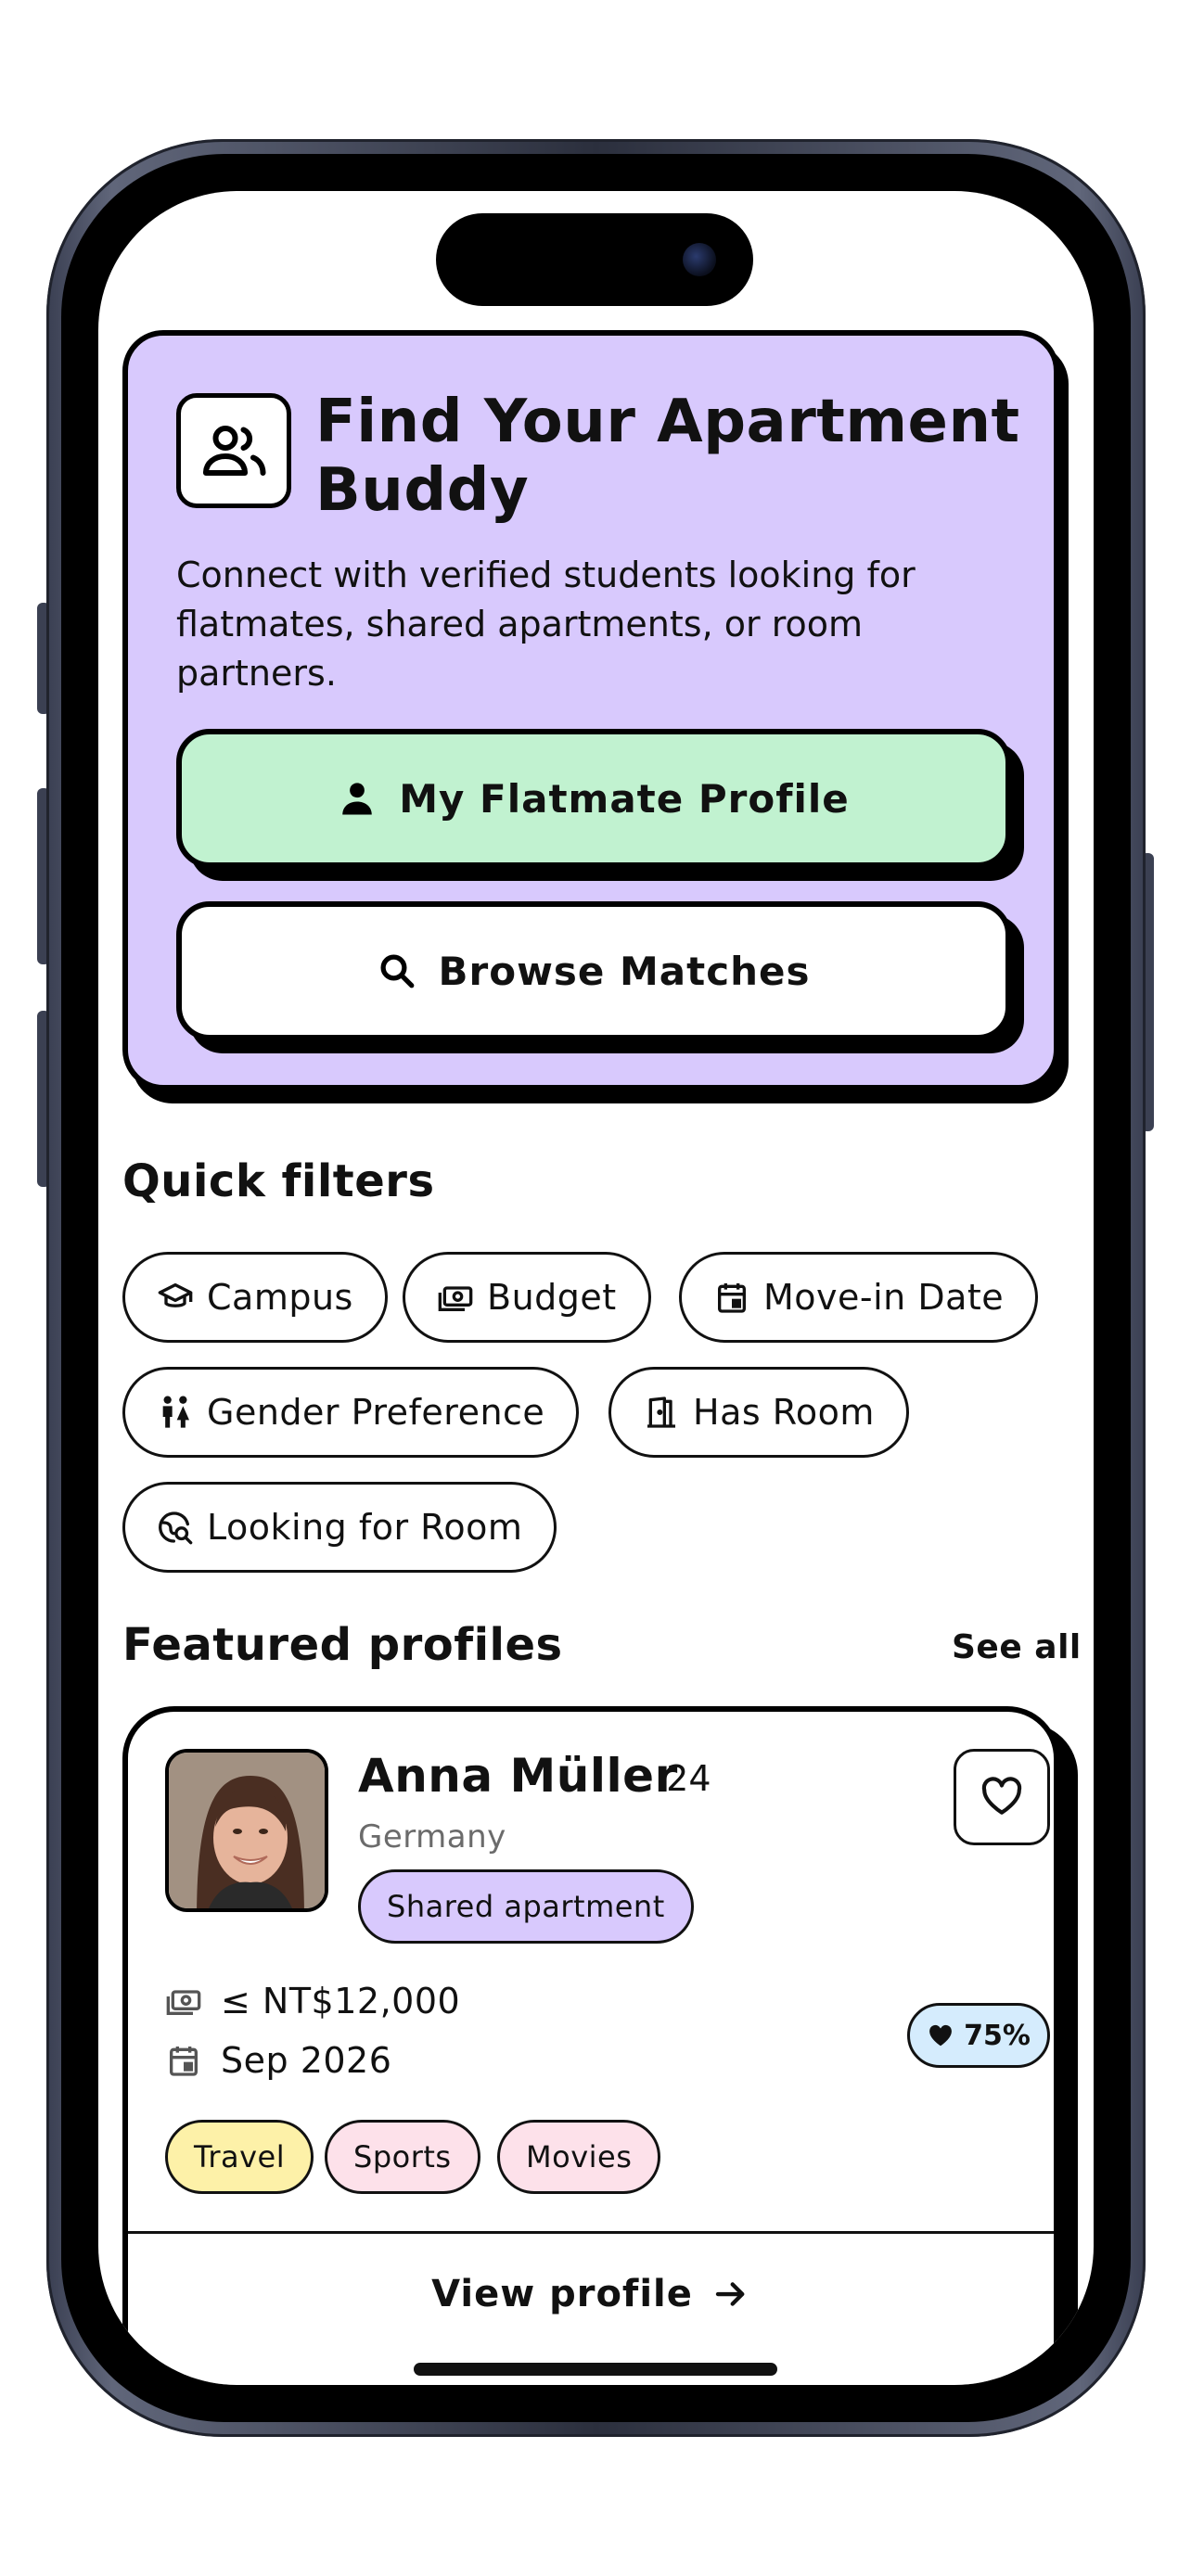 Image resolution: width=1191 pixels, height=2576 pixels. I want to click on housing-type-tag: Shared apartment, so click(526, 1906).